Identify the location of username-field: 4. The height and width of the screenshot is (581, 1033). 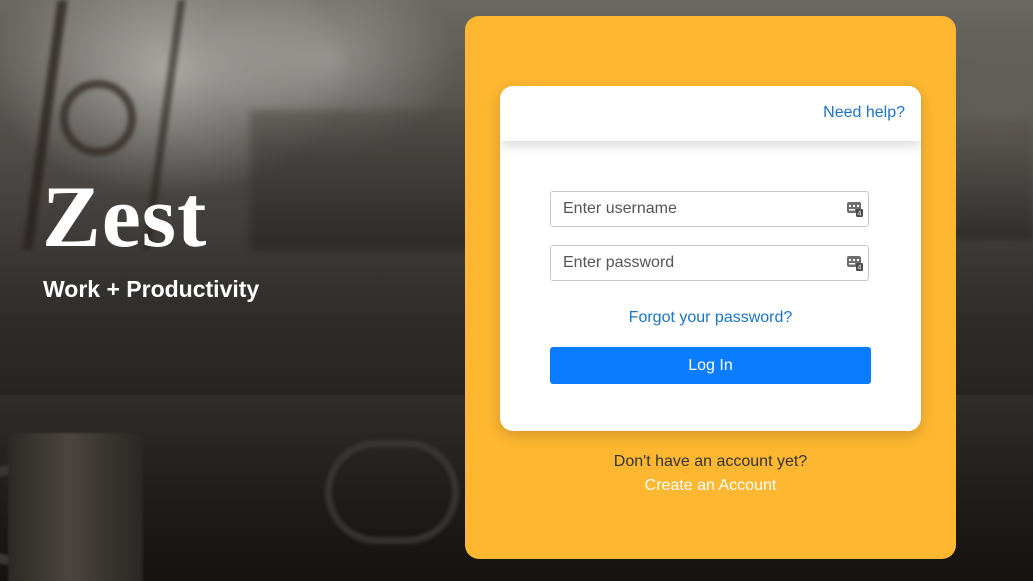
(709, 209).